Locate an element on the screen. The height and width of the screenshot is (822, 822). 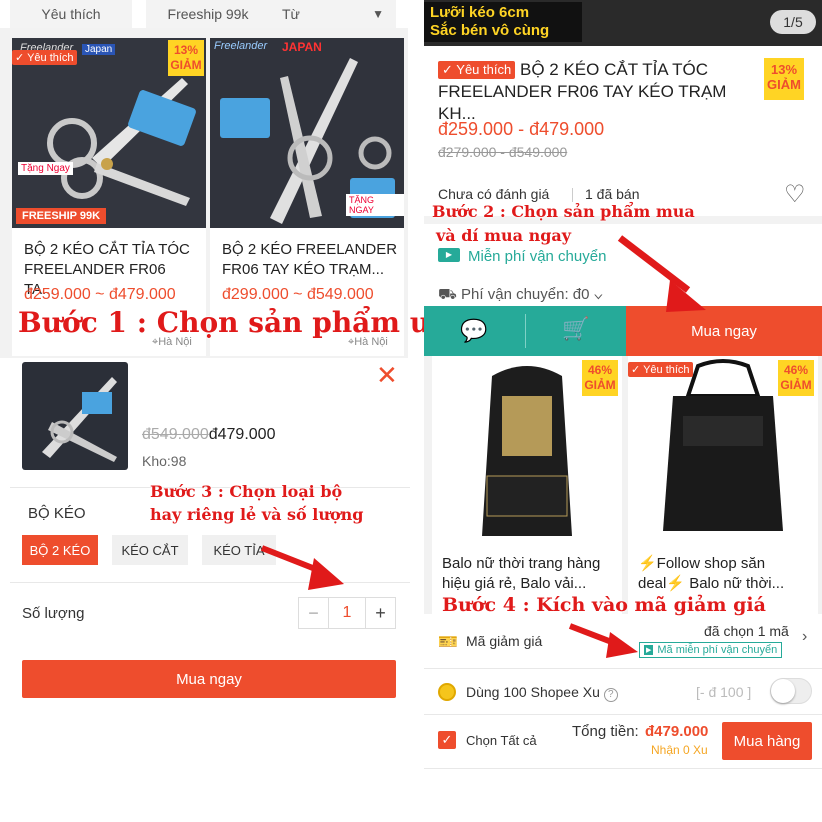
checkout-button: Mua hàng is located at coordinates (767, 741).